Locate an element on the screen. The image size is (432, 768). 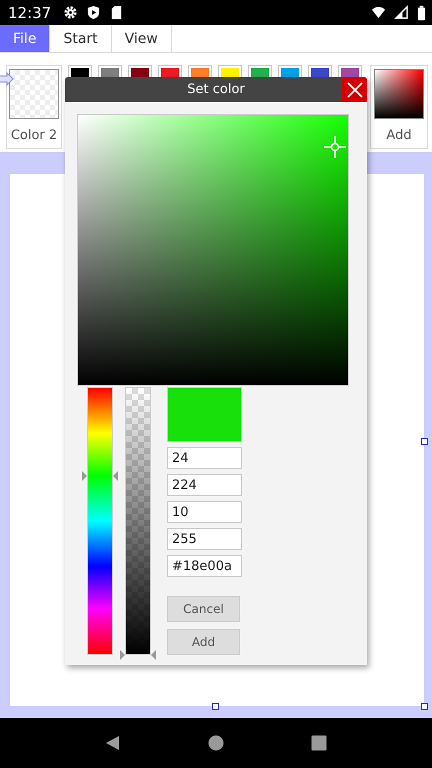
dialog-title: Set color is located at coordinates (216, 89).